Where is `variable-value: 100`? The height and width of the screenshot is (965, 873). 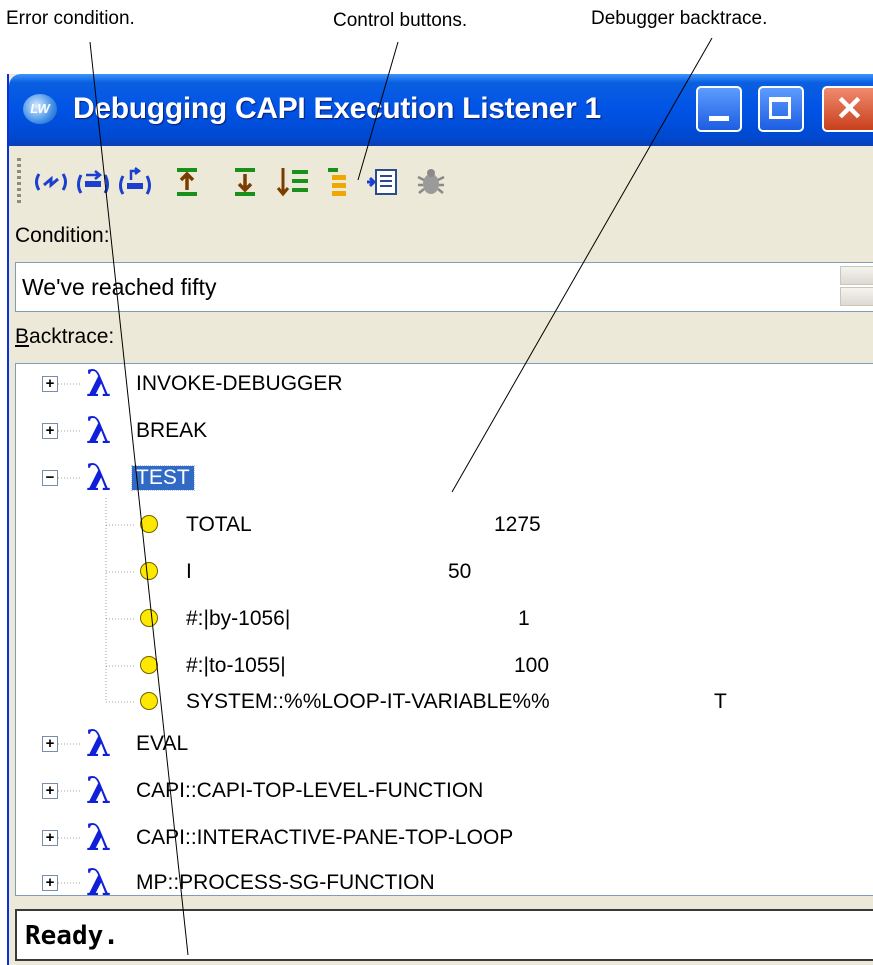 variable-value: 100 is located at coordinates (532, 665).